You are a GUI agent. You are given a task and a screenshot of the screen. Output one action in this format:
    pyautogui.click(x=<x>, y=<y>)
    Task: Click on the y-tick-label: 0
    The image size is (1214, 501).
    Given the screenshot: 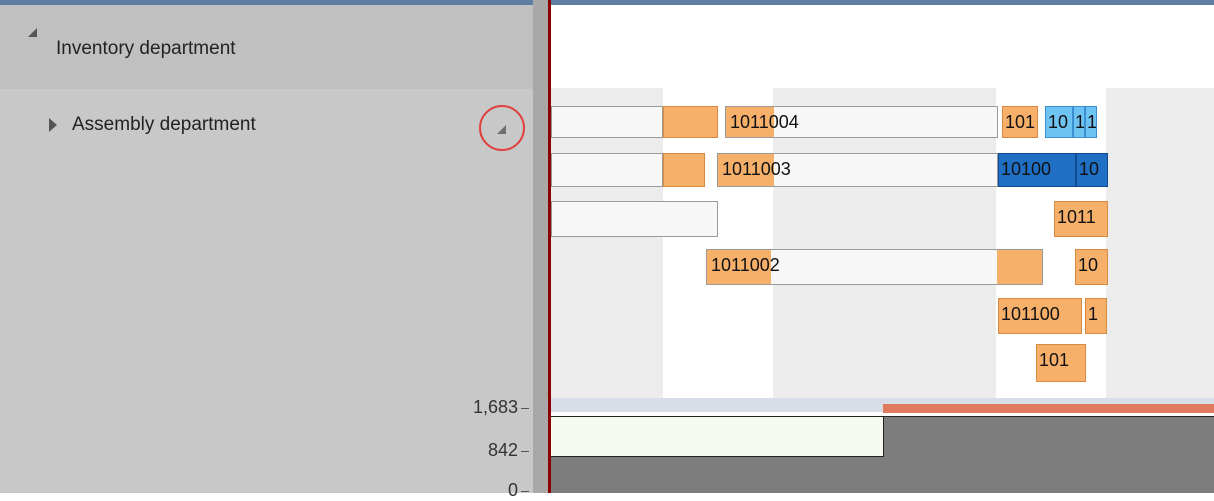 What is the action you would take?
    pyautogui.click(x=512, y=490)
    